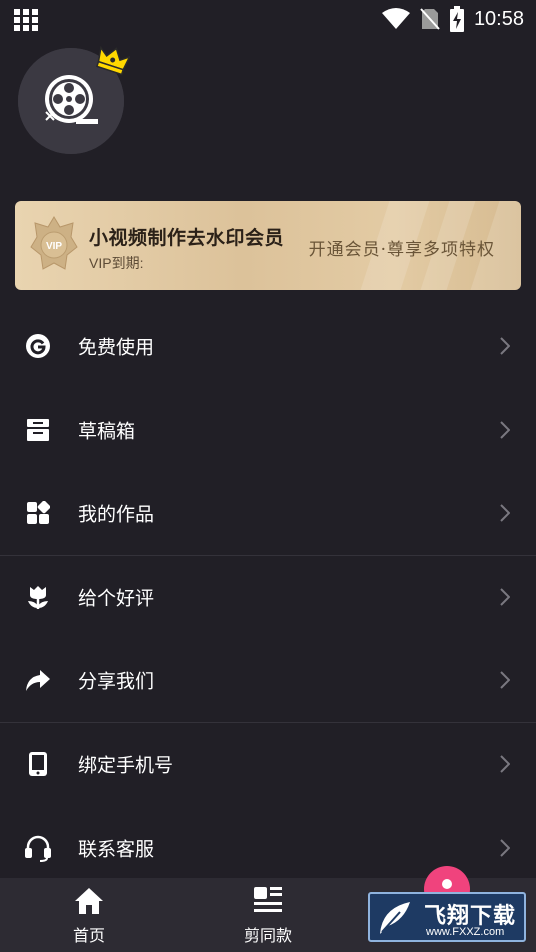 Image resolution: width=536 pixels, height=952 pixels. Describe the element at coordinates (465, 932) in the screenshot. I see `watermark-url: www.FXXZ.com` at that location.